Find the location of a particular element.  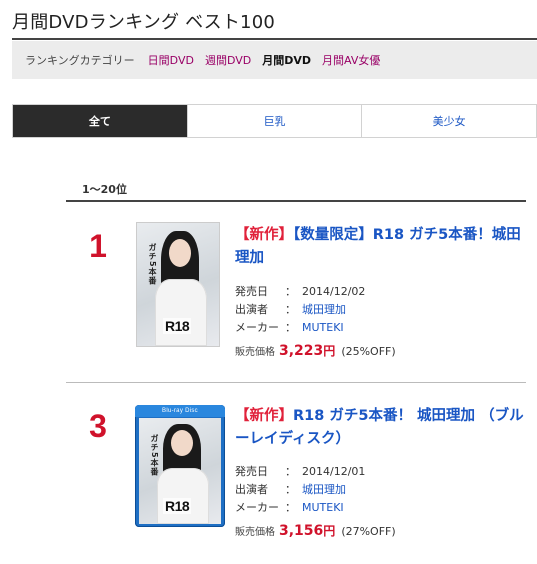

release-date-row: 発売日 ： 2014/12/01 is located at coordinates (315, 472).